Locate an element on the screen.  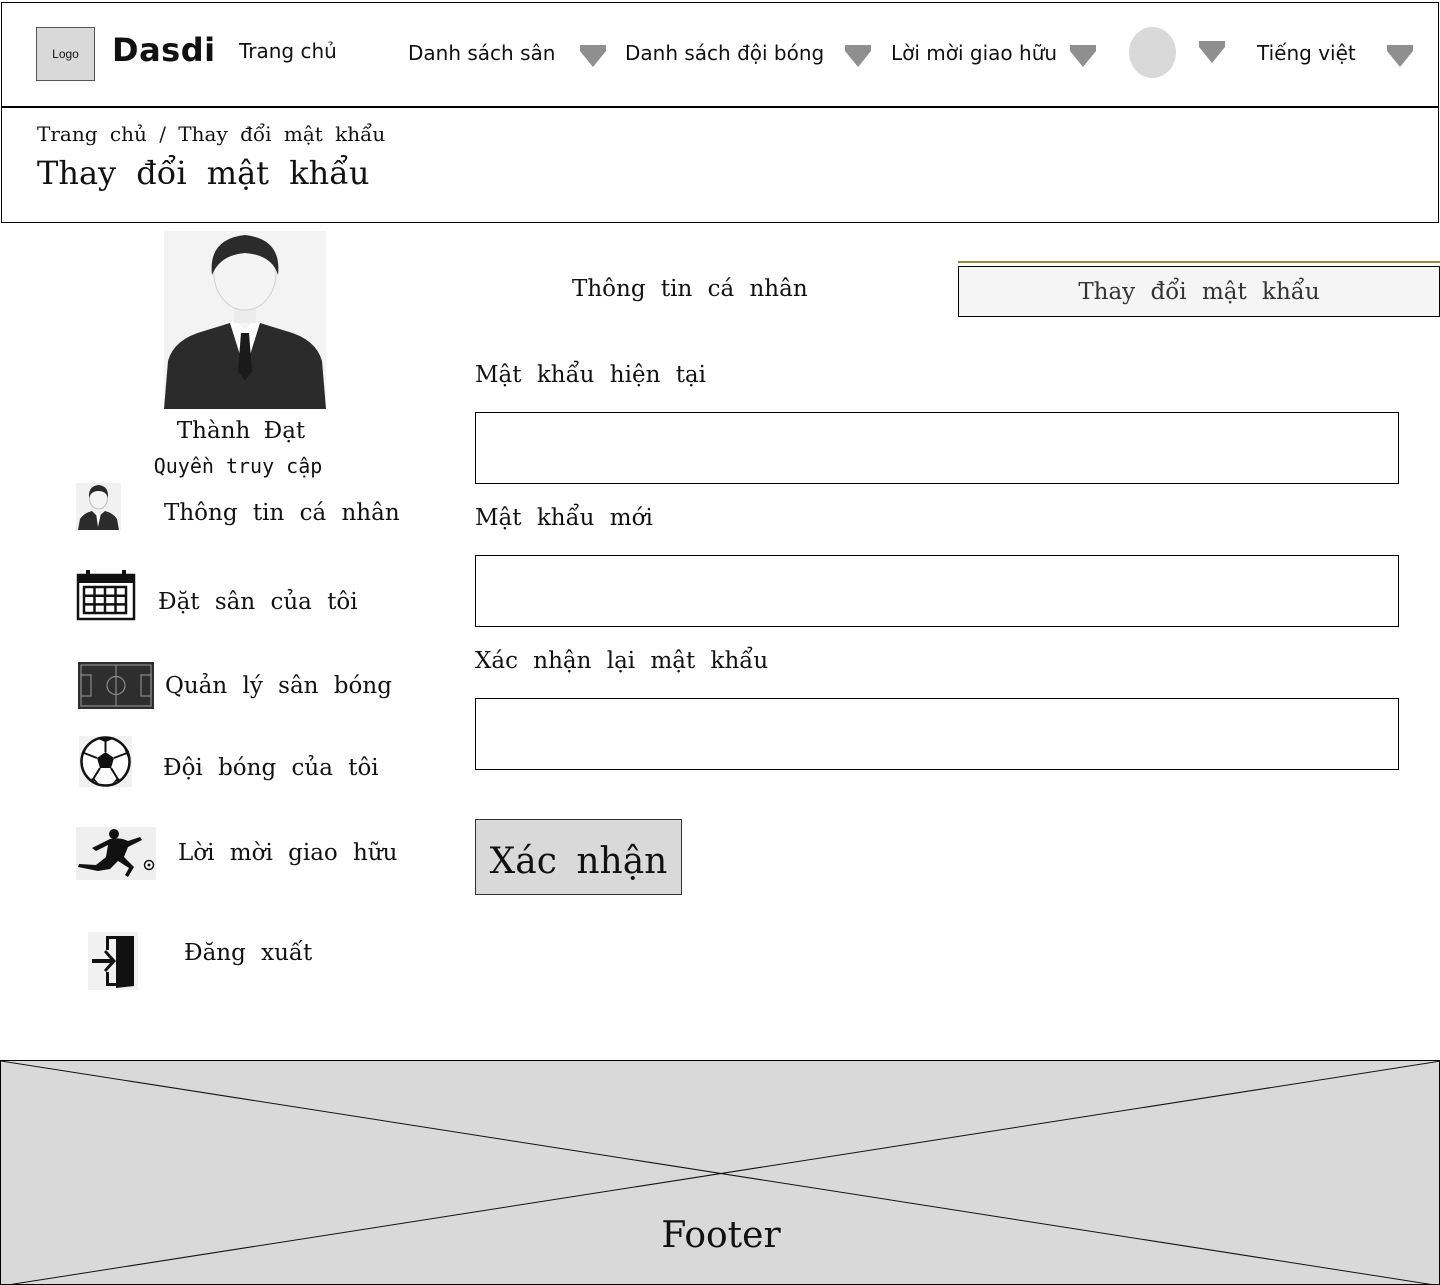
nav-fields-link: Danh sách sân is located at coordinates (481, 53).